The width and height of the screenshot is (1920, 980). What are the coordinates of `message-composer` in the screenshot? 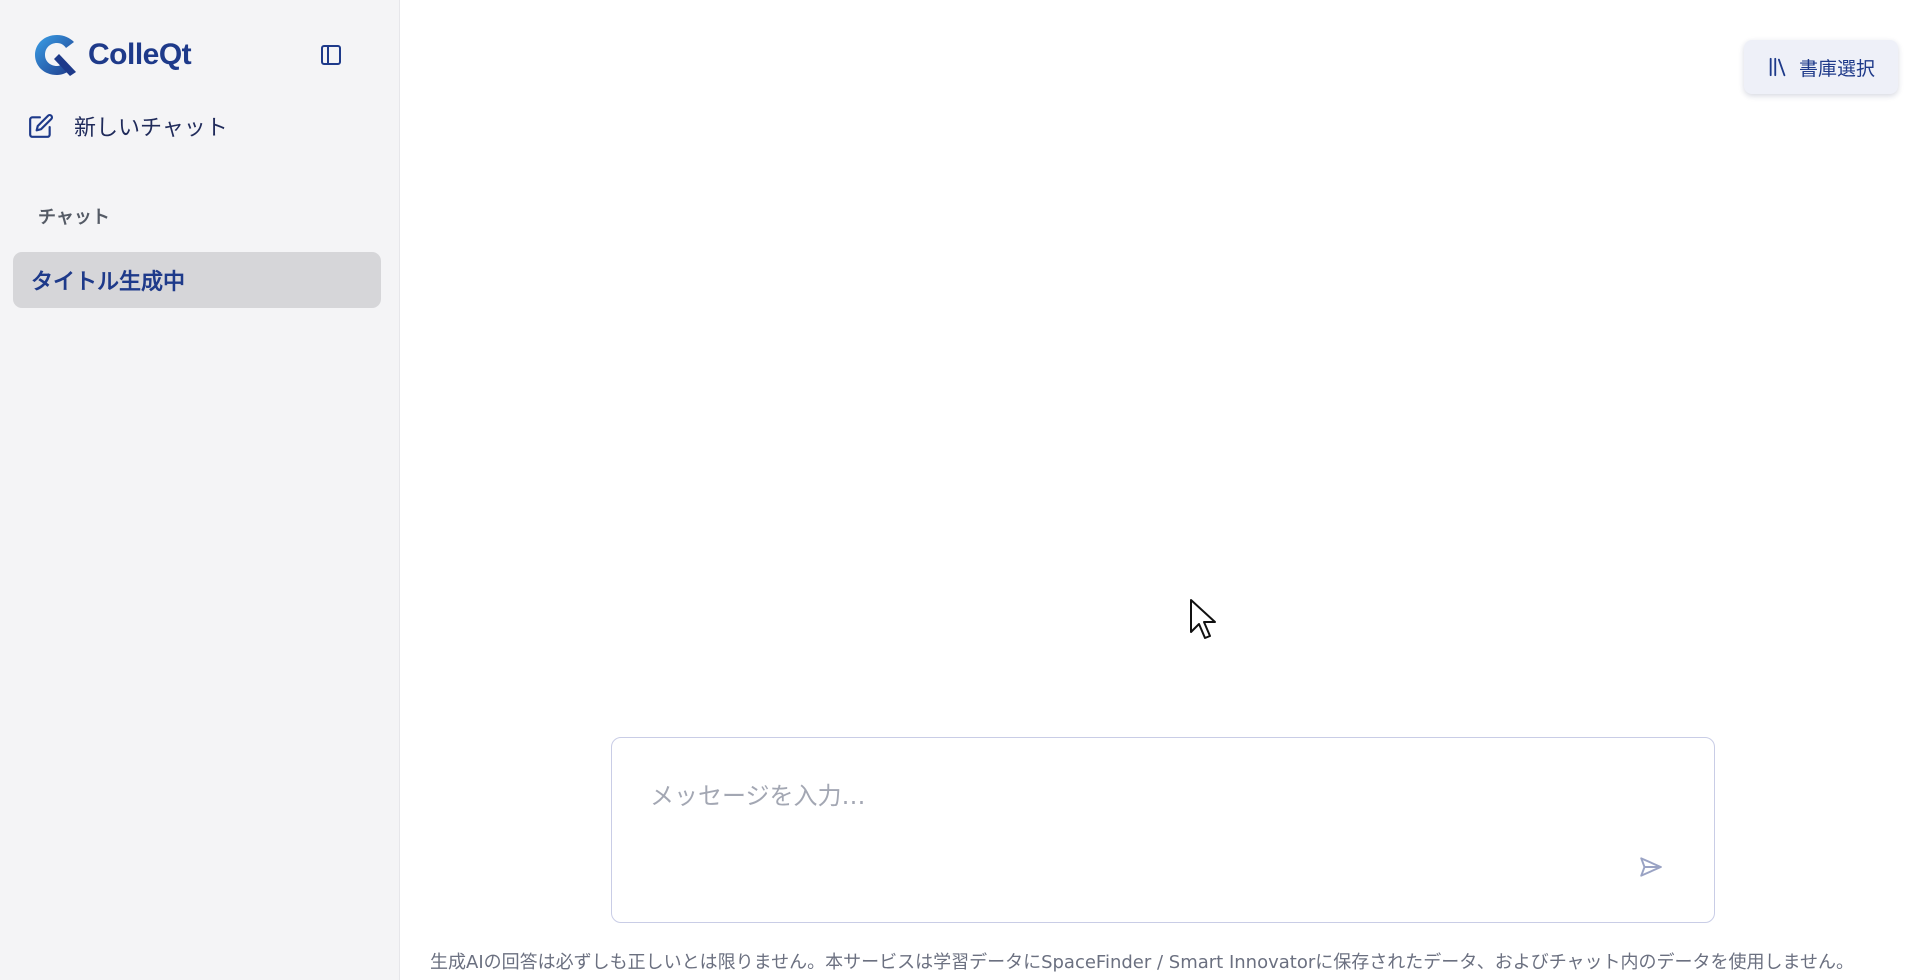 It's located at (1163, 830).